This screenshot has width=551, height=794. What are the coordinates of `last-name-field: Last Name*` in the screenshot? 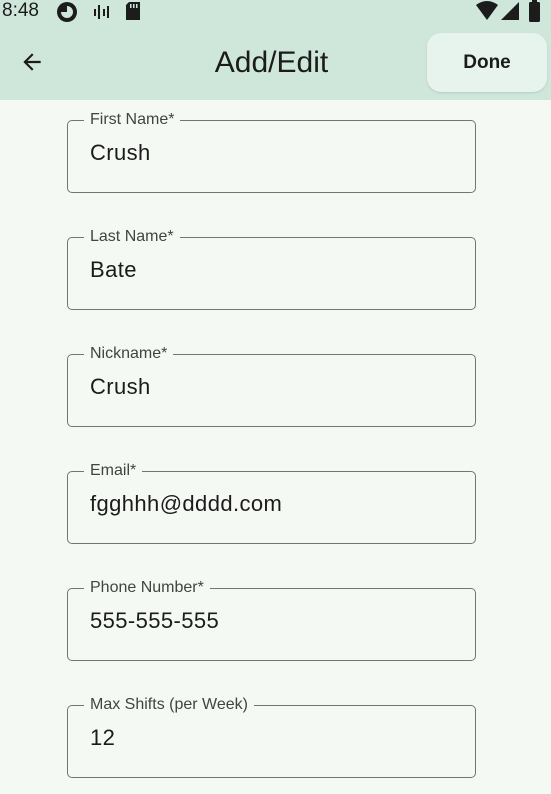 It's located at (271, 269).